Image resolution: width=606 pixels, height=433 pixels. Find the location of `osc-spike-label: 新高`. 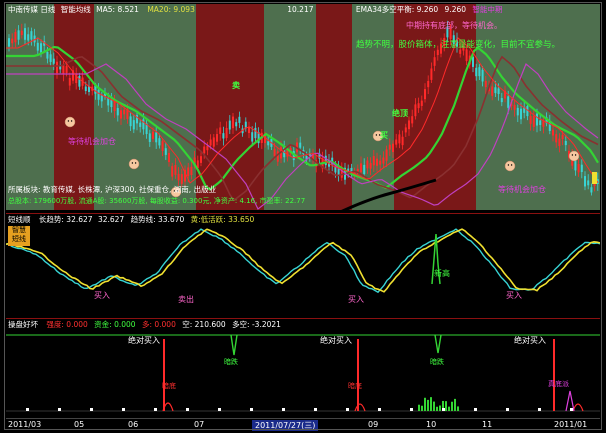

osc-spike-label: 新高 is located at coordinates (442, 273).